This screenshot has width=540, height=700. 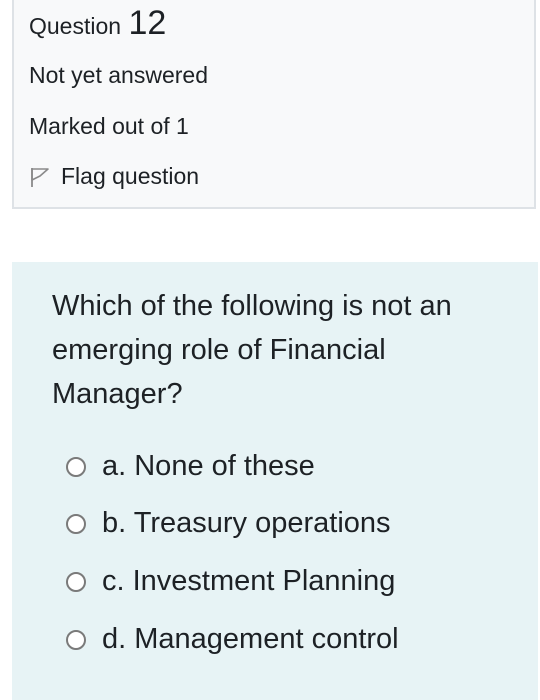 I want to click on question-number: 12, so click(x=147, y=23).